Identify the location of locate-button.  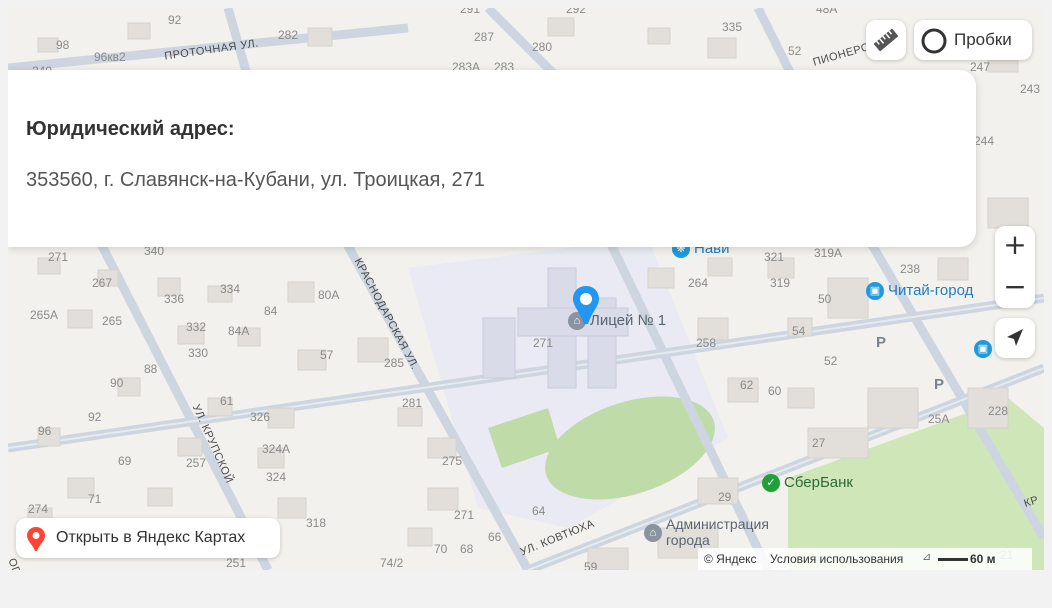
(1015, 338).